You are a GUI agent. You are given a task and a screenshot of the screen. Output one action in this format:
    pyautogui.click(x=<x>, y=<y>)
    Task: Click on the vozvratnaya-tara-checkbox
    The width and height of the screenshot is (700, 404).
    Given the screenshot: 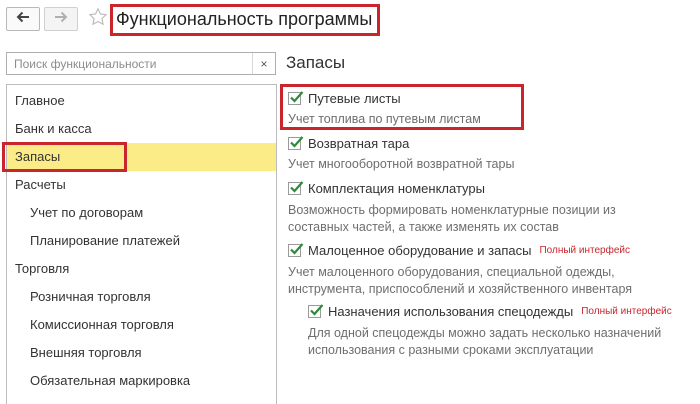 What is the action you would take?
    pyautogui.click(x=296, y=143)
    